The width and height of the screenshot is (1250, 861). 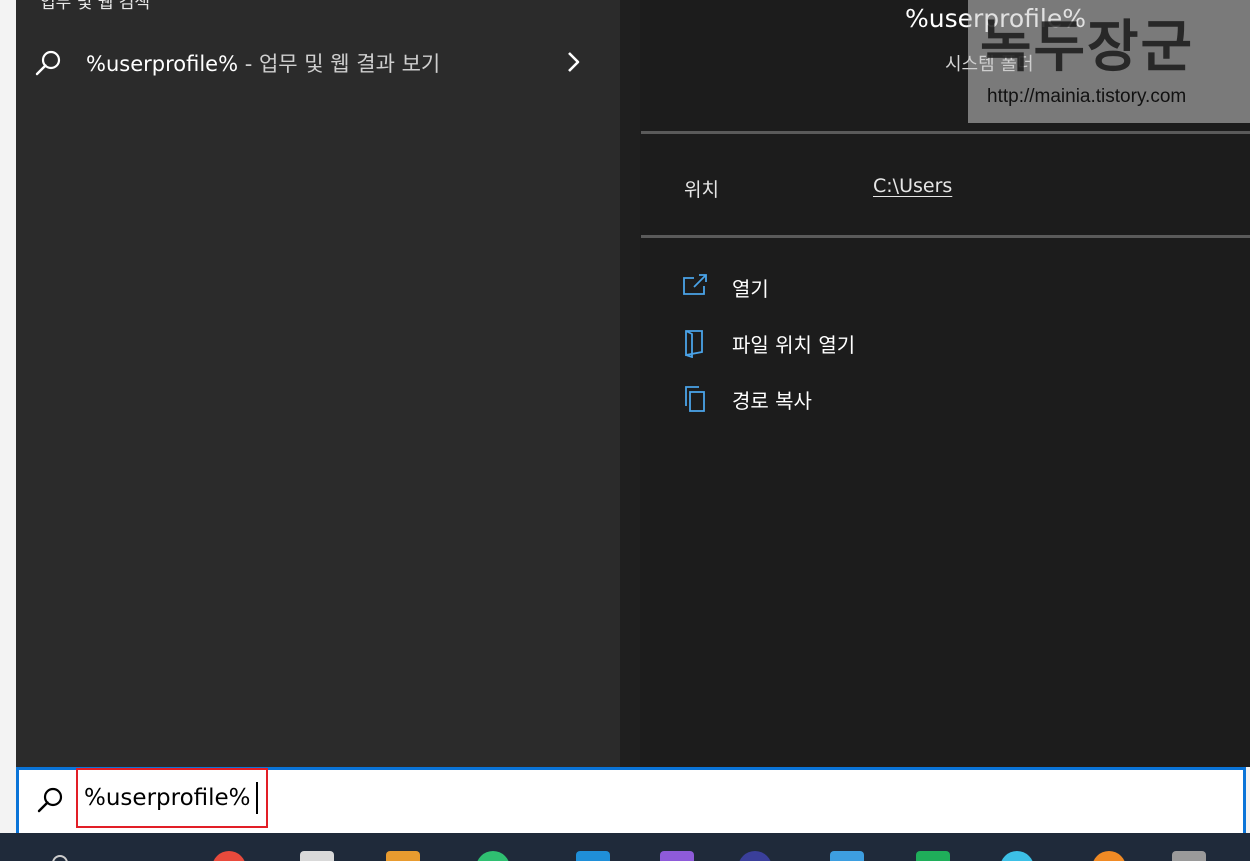 I want to click on left-edge, so click(x=8, y=430).